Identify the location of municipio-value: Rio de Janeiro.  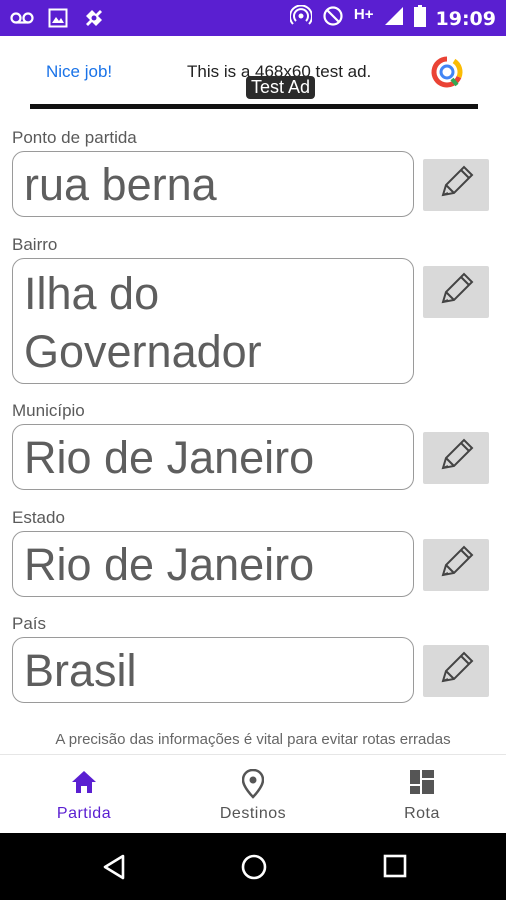
(169, 457).